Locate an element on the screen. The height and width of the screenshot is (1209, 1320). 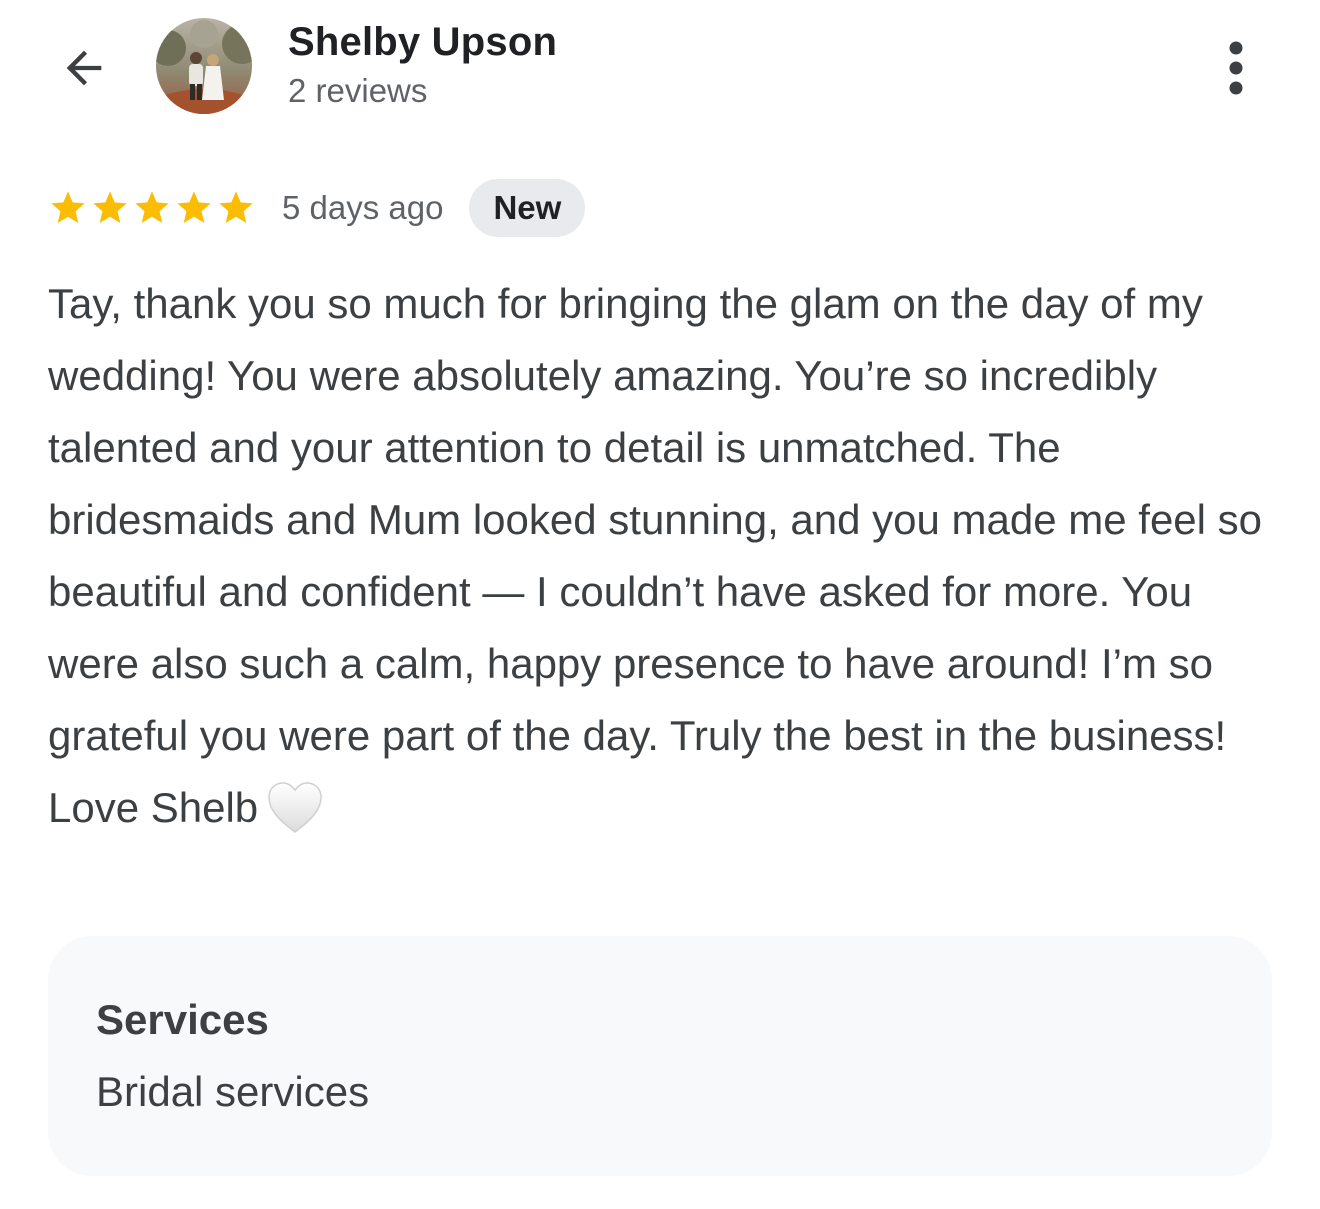
more-vert-icon is located at coordinates (1236, 68).